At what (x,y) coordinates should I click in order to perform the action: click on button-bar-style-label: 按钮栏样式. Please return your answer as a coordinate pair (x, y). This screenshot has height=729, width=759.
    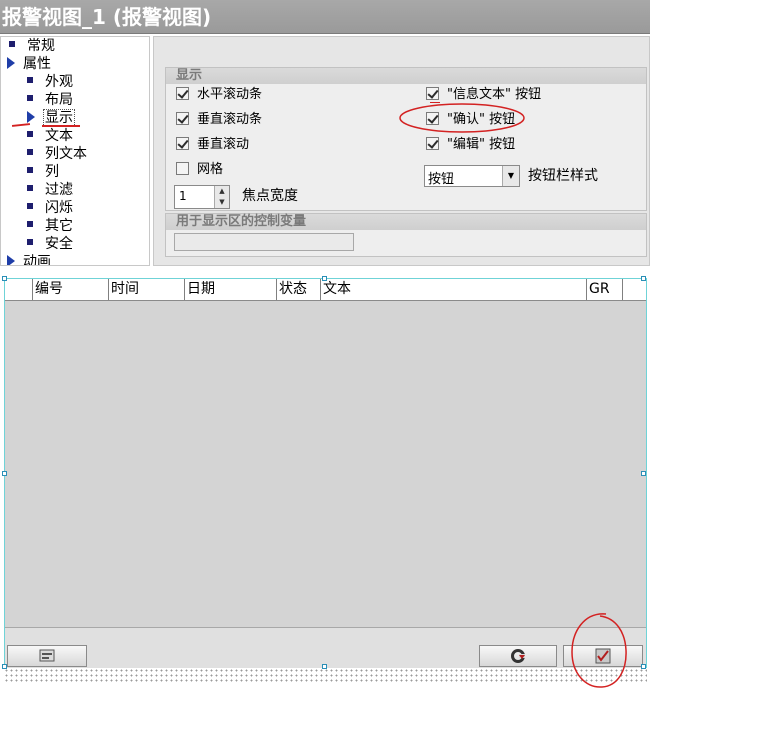
    Looking at the image, I should click on (563, 176).